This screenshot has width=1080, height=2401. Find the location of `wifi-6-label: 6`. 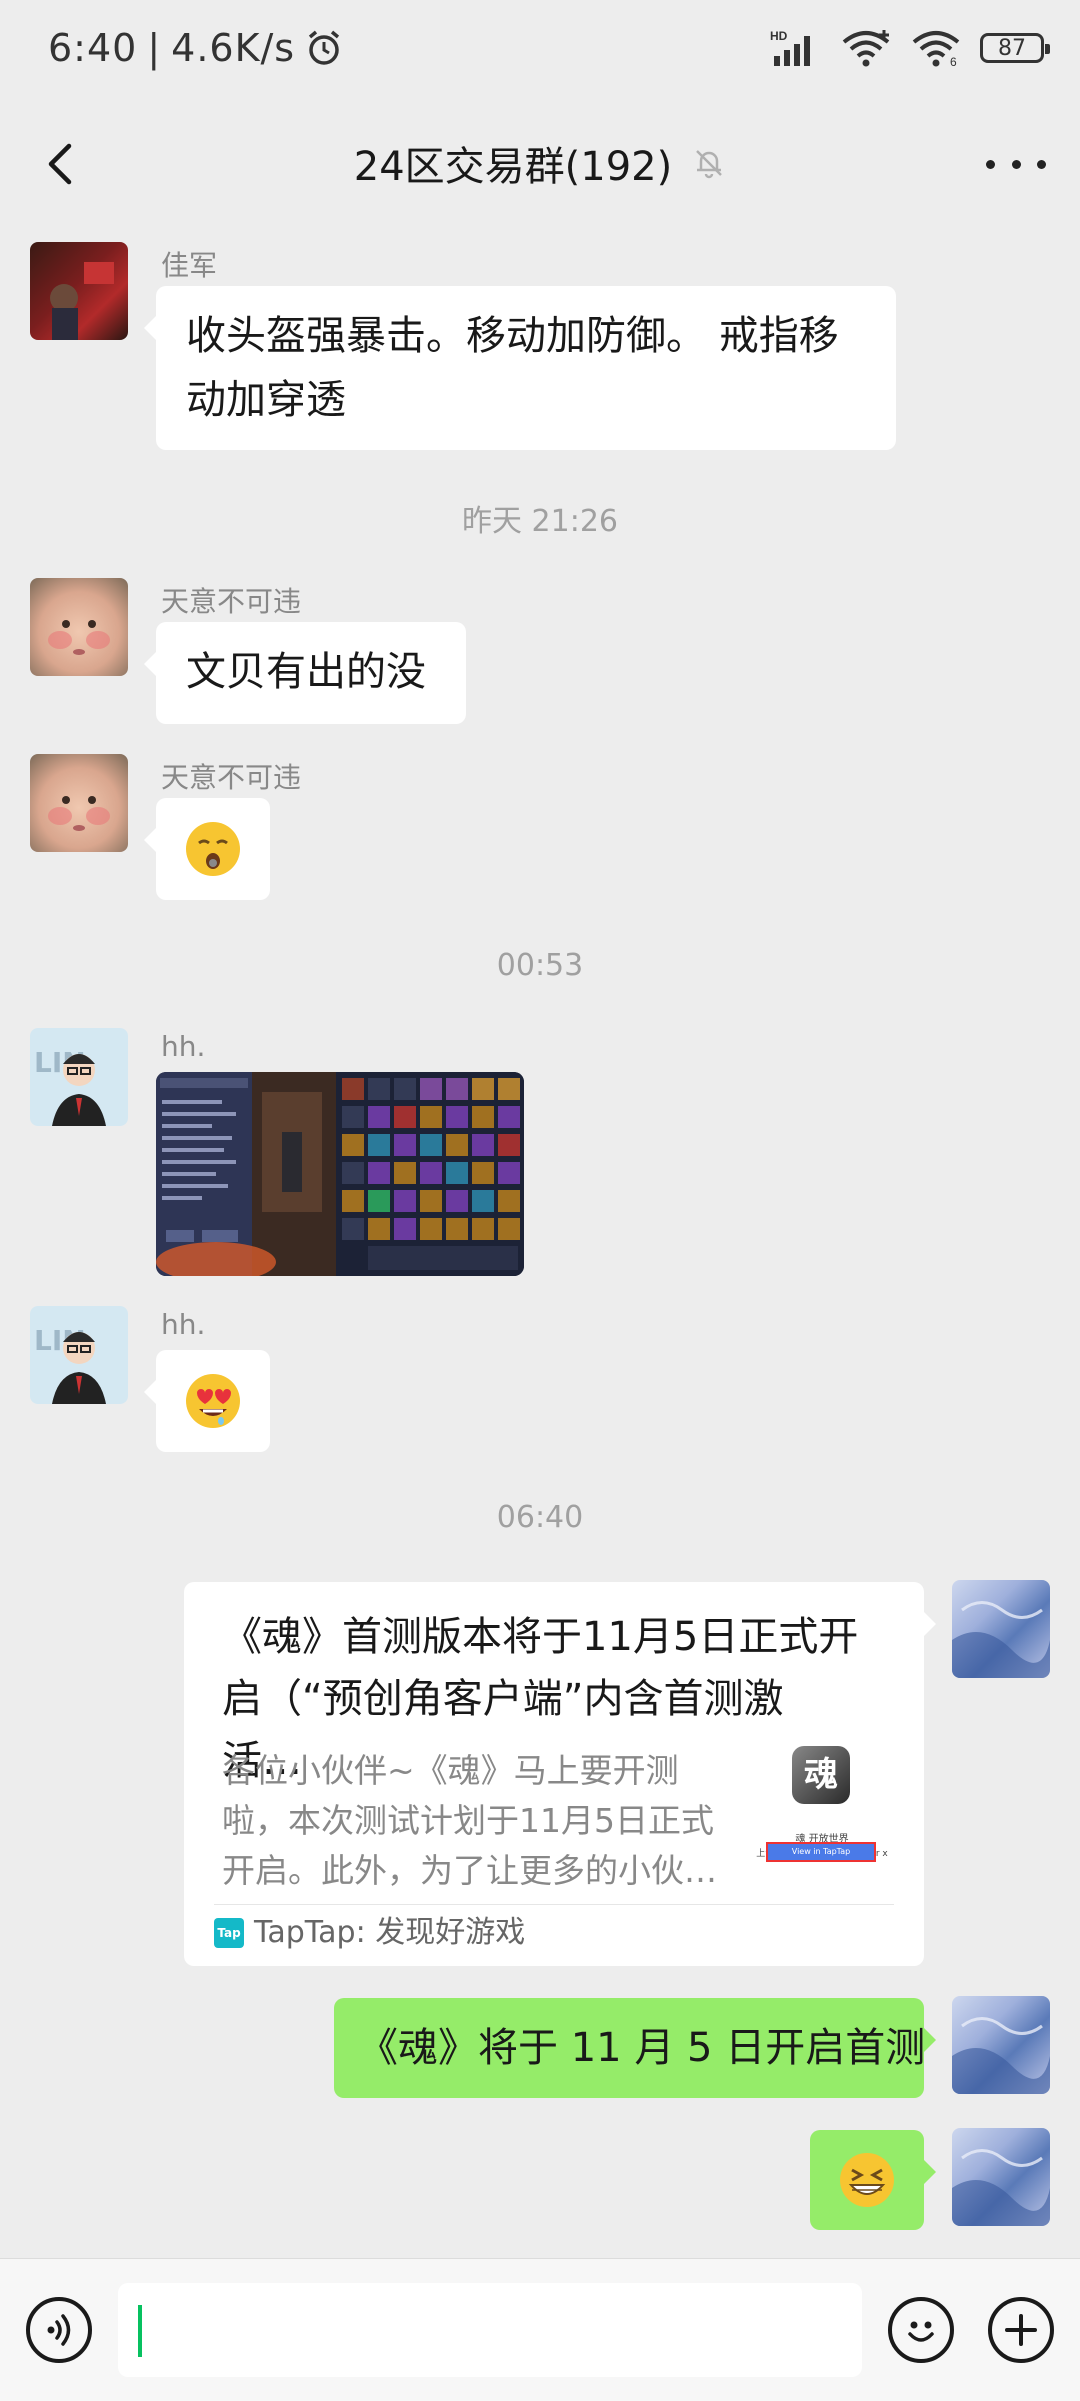

wifi-6-label: 6 is located at coordinates (953, 61).